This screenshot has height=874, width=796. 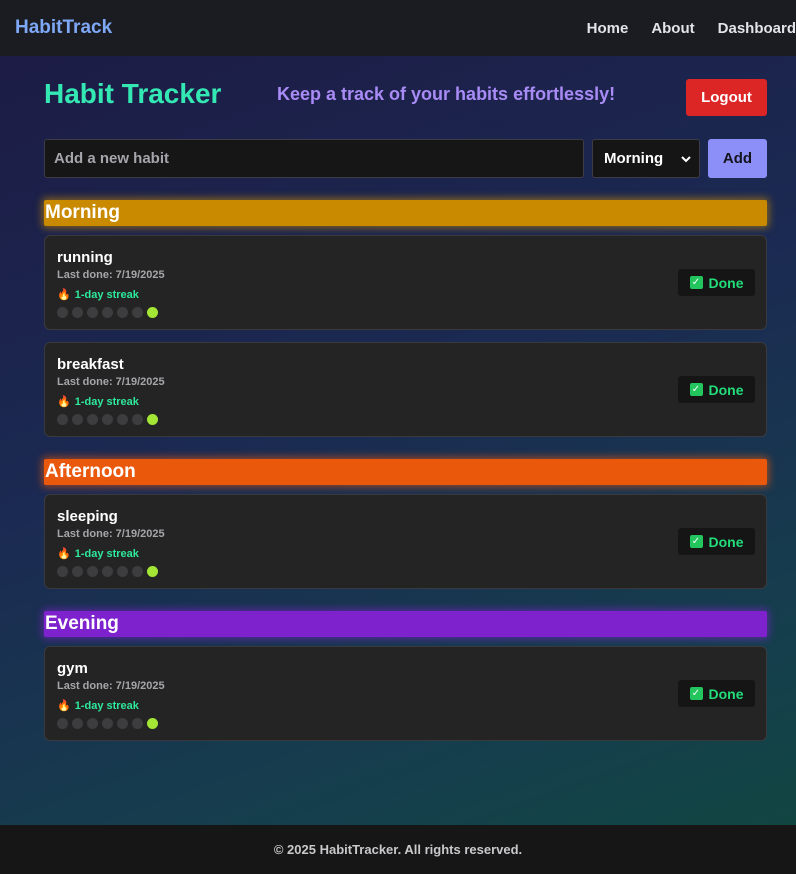 I want to click on section-header: Morning, so click(x=405, y=213).